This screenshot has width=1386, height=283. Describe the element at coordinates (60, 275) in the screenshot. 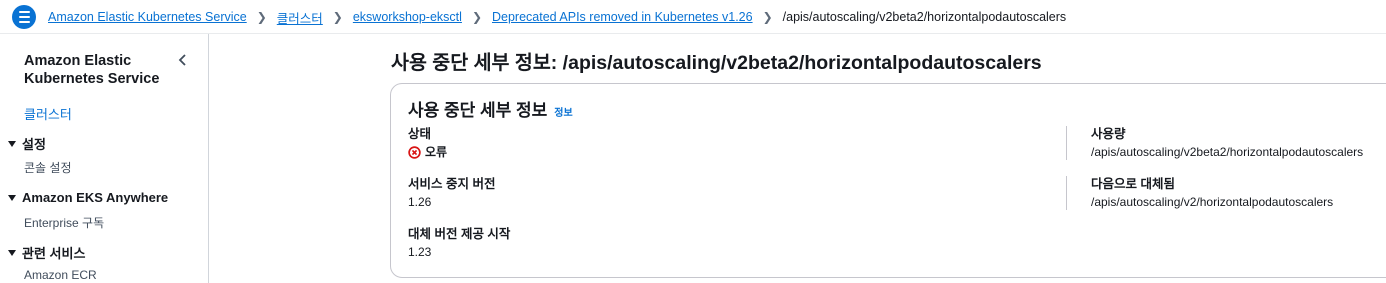

I see `sidebar-item-ecr: Amazon ECR` at that location.